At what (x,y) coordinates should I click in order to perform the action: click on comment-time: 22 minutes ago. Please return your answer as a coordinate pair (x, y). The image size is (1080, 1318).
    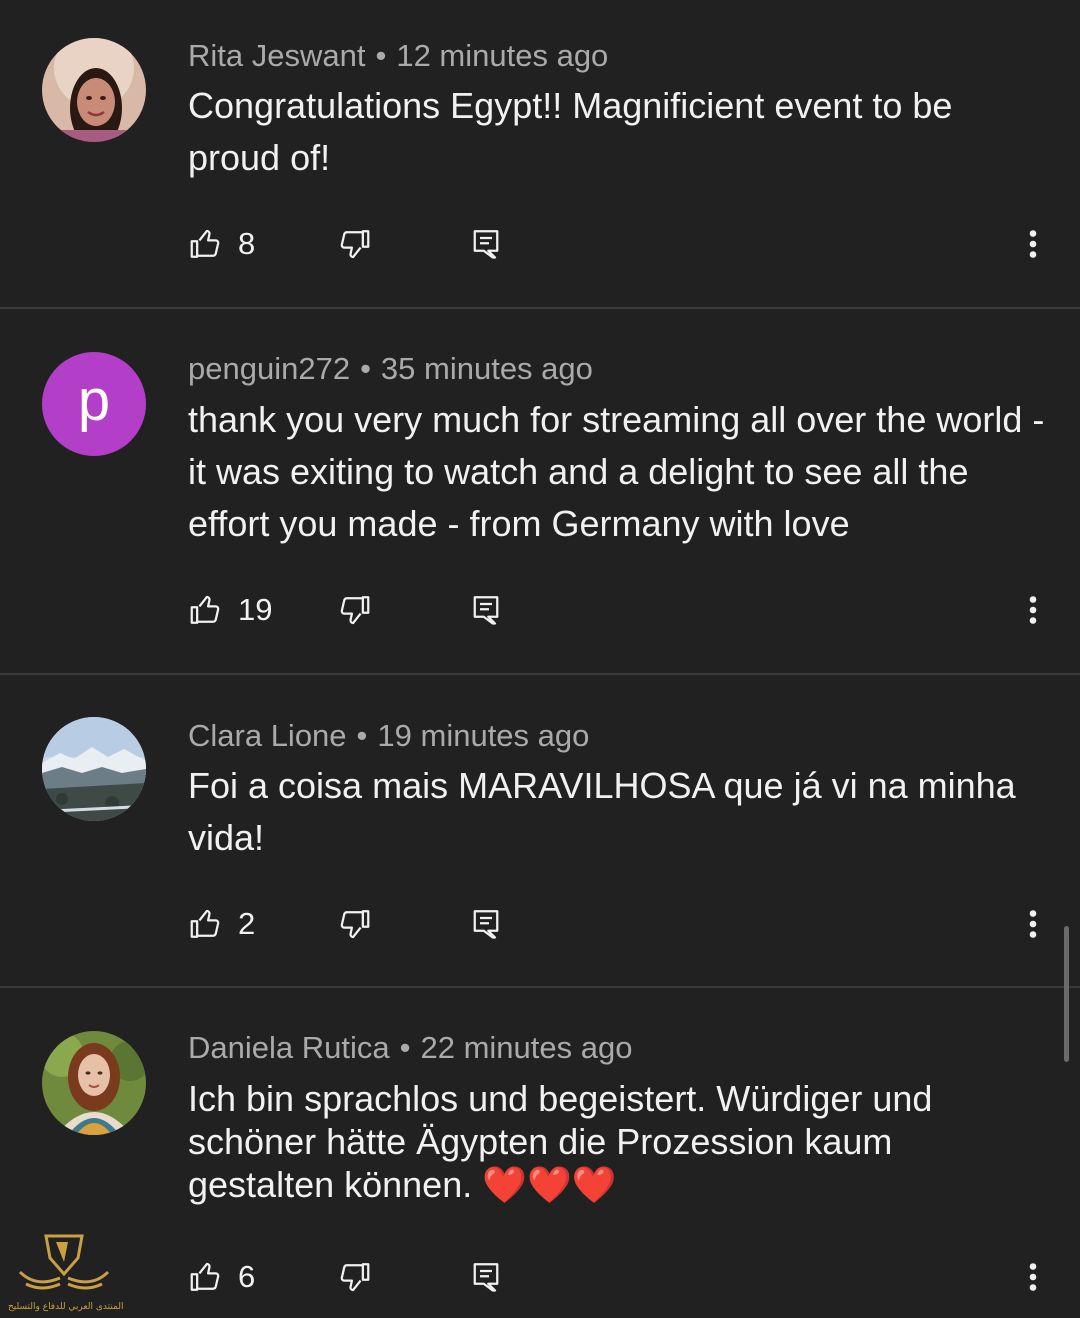
    Looking at the image, I should click on (526, 1047).